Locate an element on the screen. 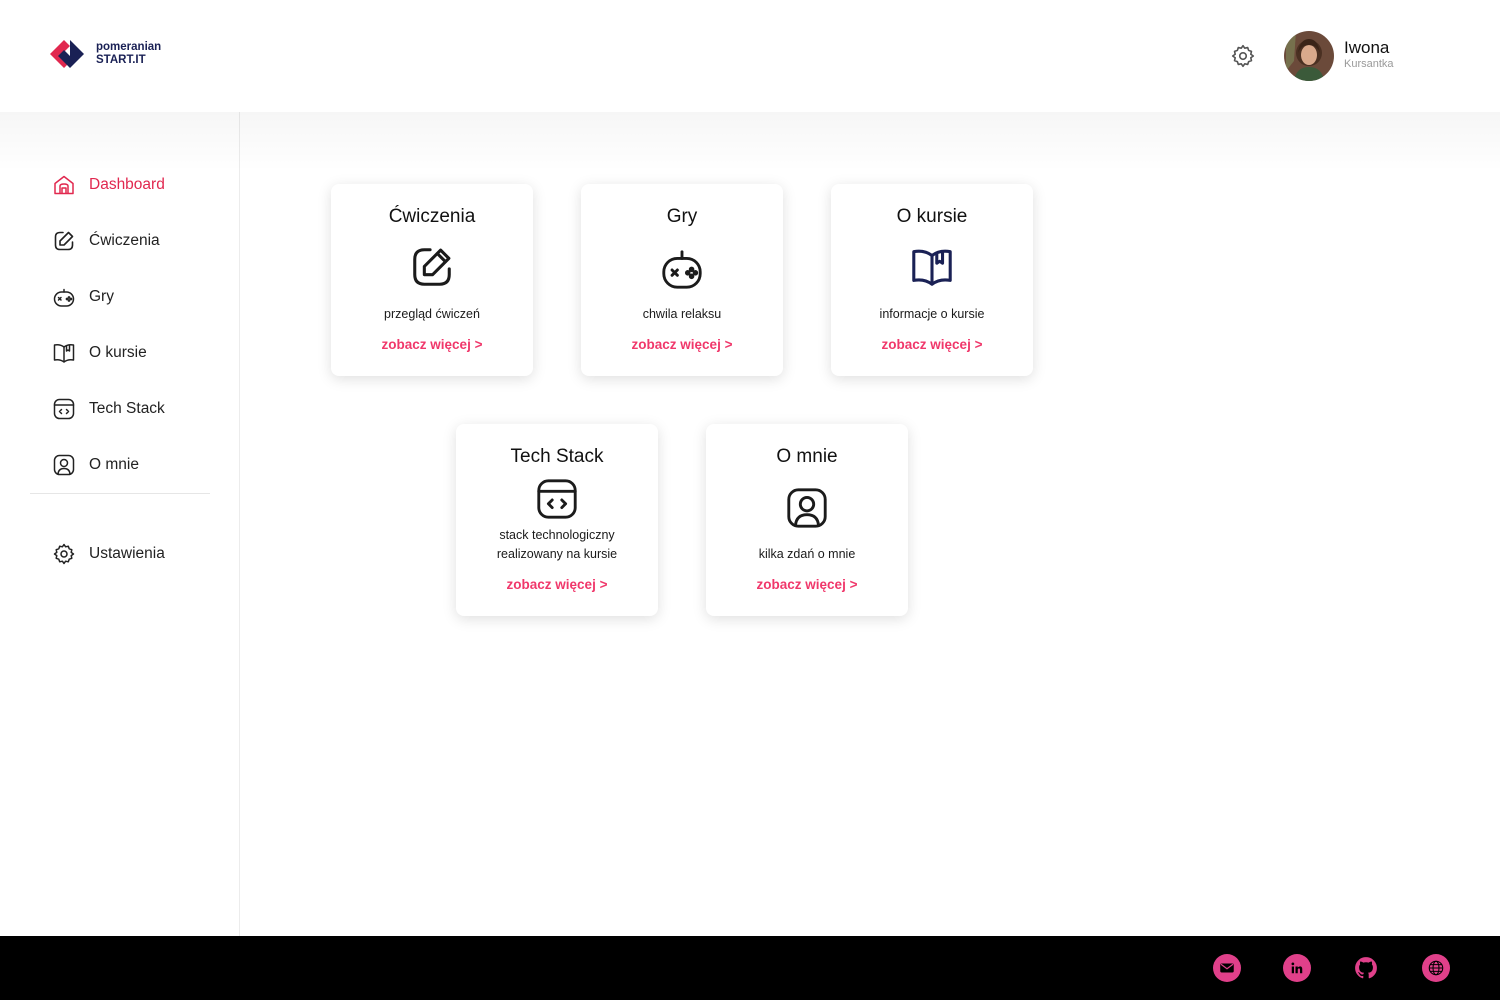 The image size is (1500, 1000). card-description: informacje o kursie is located at coordinates (932, 314).